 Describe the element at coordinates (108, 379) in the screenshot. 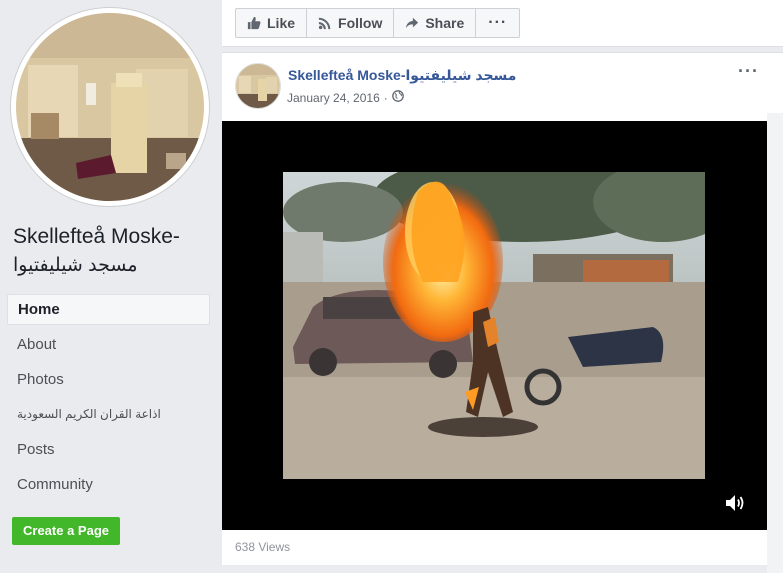

I see `nav-photos: Photos` at that location.